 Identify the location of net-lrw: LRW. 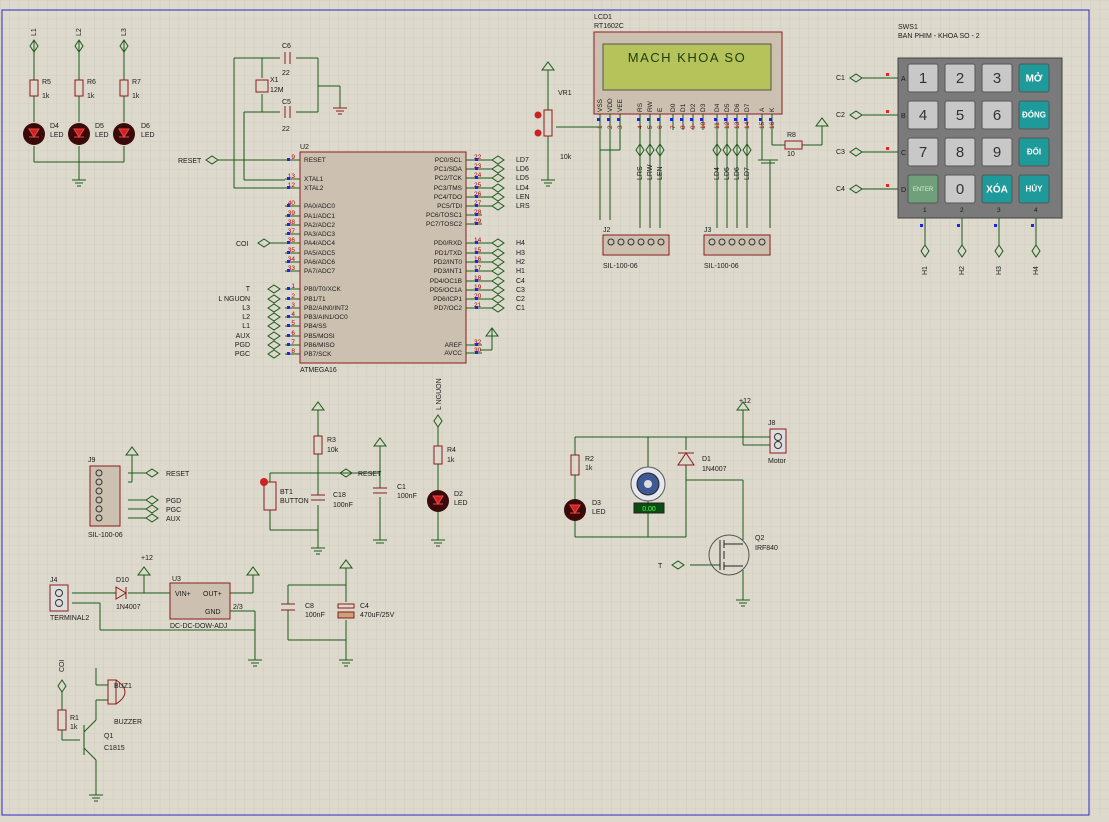
(650, 172).